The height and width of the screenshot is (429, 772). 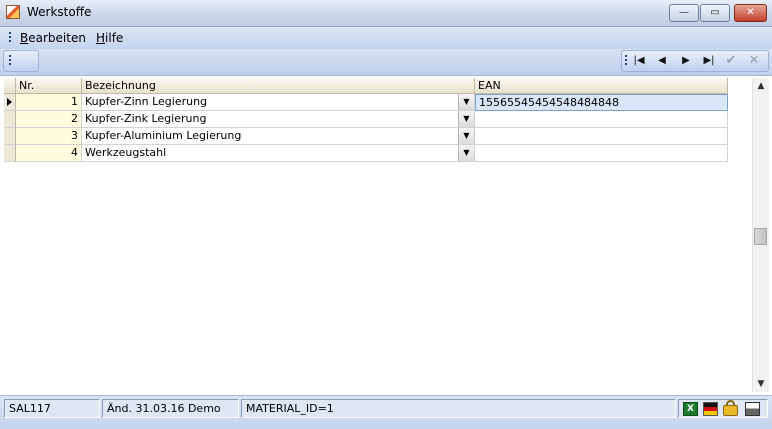 I want to click on record-navigator: |◀ ◀ ▶ ▶| ✔ ✕, so click(x=695, y=61).